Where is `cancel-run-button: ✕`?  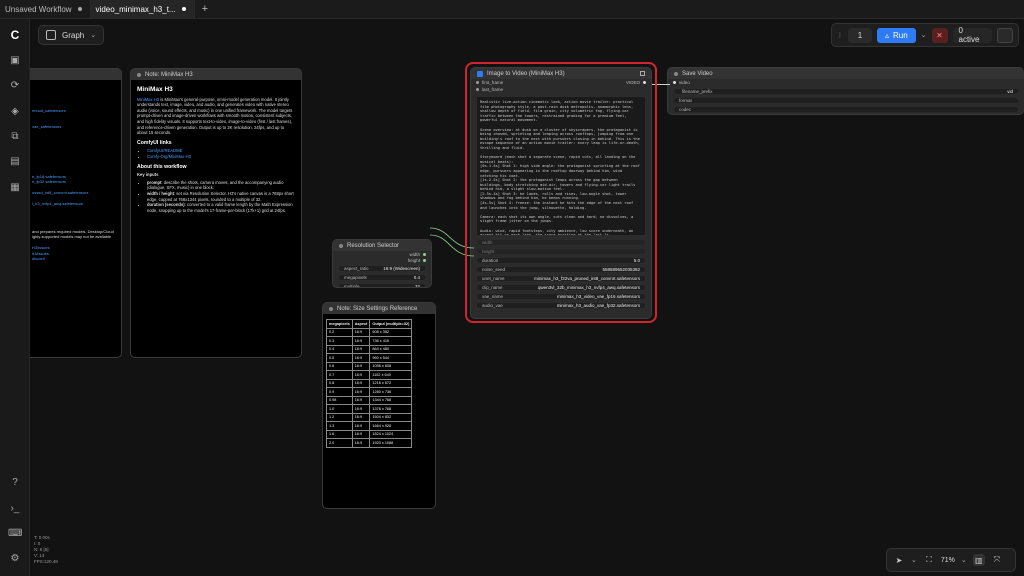
cancel-run-button: ✕ is located at coordinates (939, 35).